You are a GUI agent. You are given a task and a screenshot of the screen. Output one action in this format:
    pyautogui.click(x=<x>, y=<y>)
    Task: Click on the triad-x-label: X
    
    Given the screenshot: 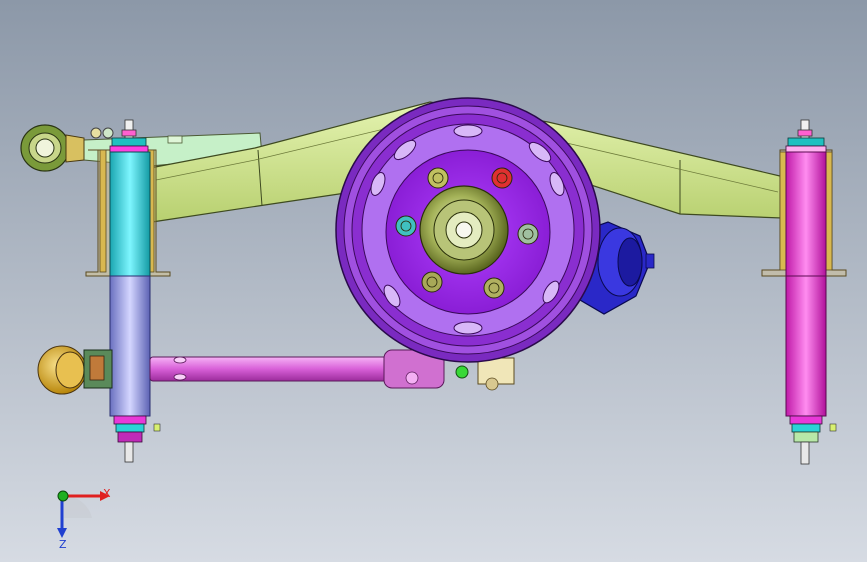 What is the action you would take?
    pyautogui.click(x=107, y=493)
    